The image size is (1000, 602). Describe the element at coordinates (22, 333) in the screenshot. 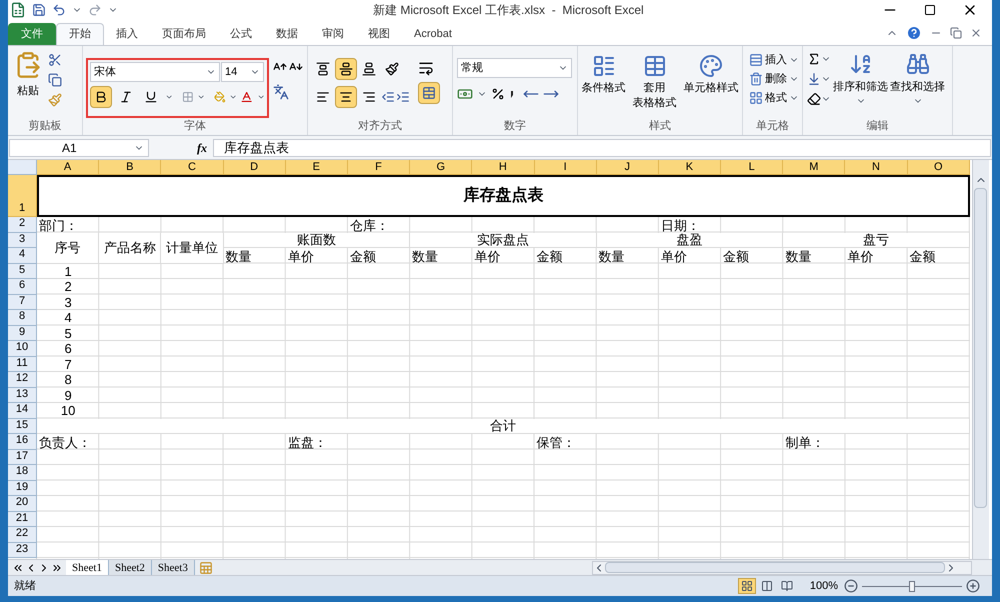

I see `row-header: 9` at that location.